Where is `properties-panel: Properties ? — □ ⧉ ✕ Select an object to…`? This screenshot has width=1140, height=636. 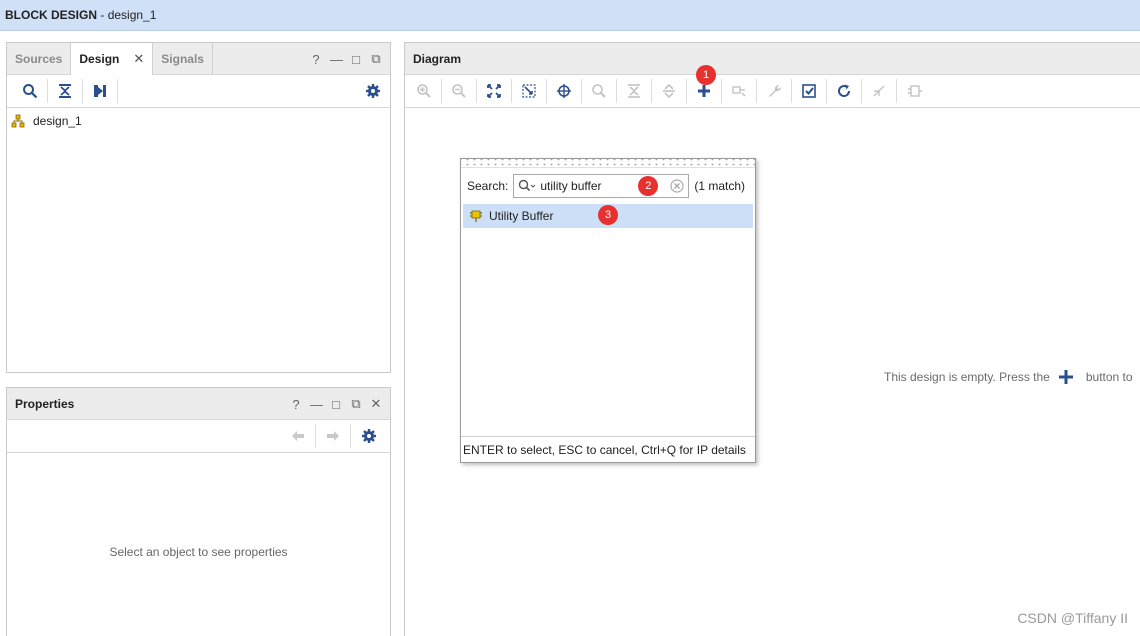
properties-panel: Properties ? — □ ⧉ ✕ Select an object to… is located at coordinates (198, 511).